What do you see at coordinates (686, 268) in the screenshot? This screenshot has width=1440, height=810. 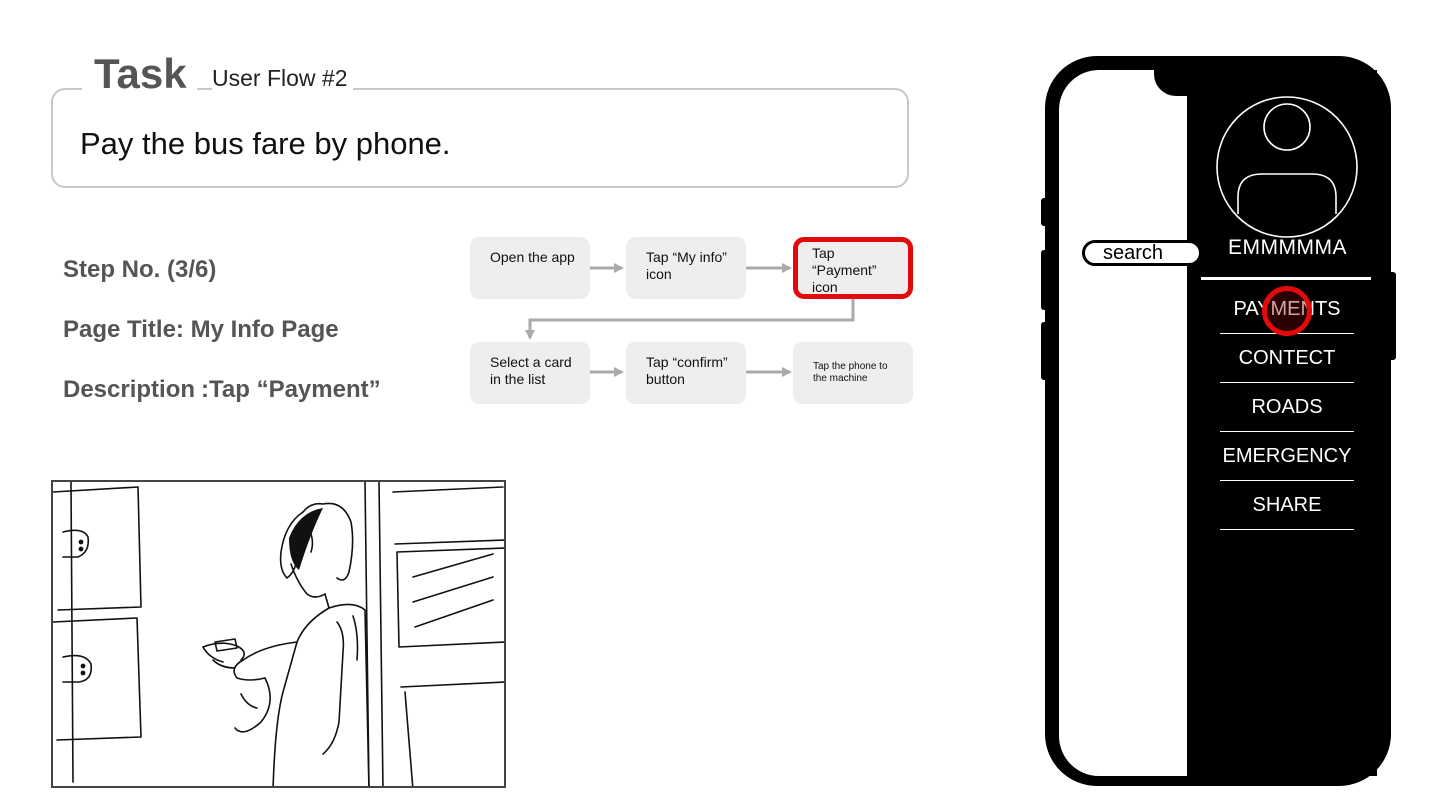 I see `flow-step-2: Tap “My info” icon` at bounding box center [686, 268].